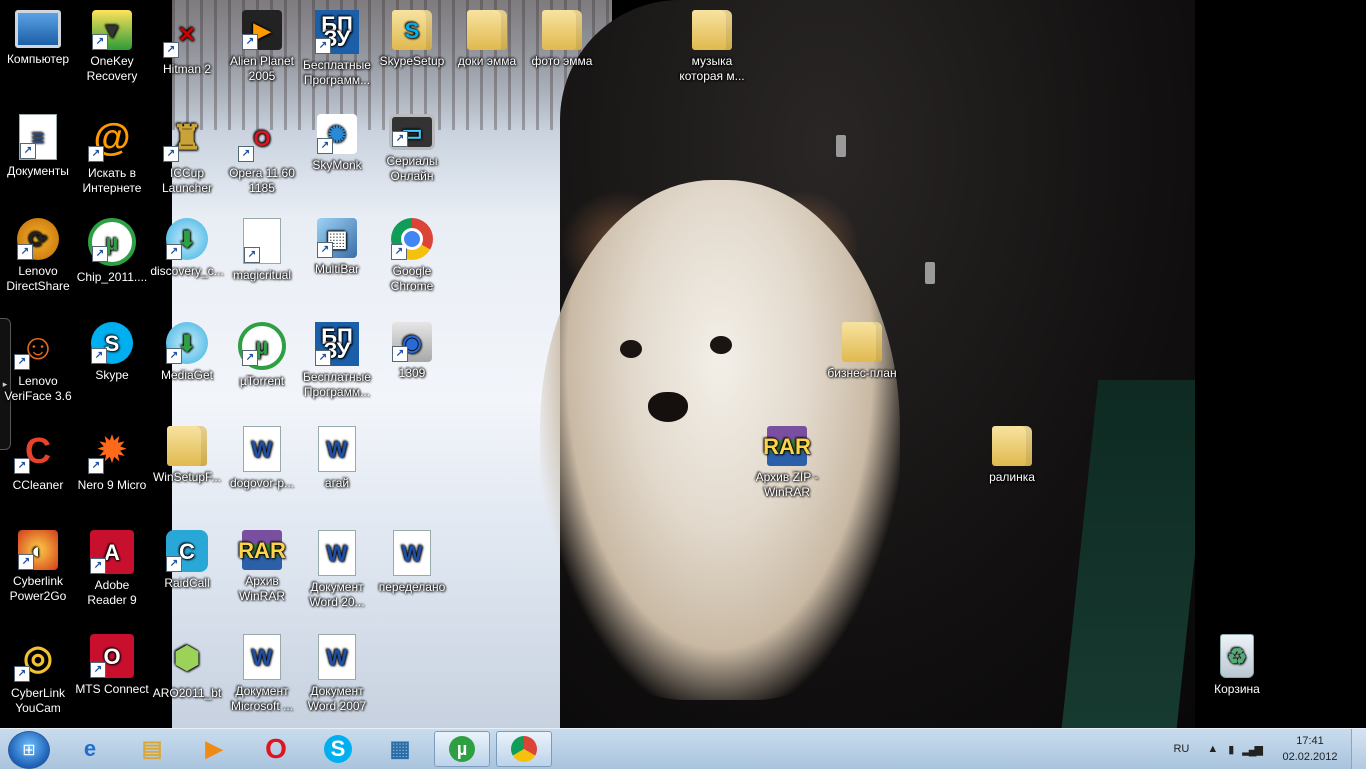  I want to click on battery-icon: ▮, so click(1231, 749).